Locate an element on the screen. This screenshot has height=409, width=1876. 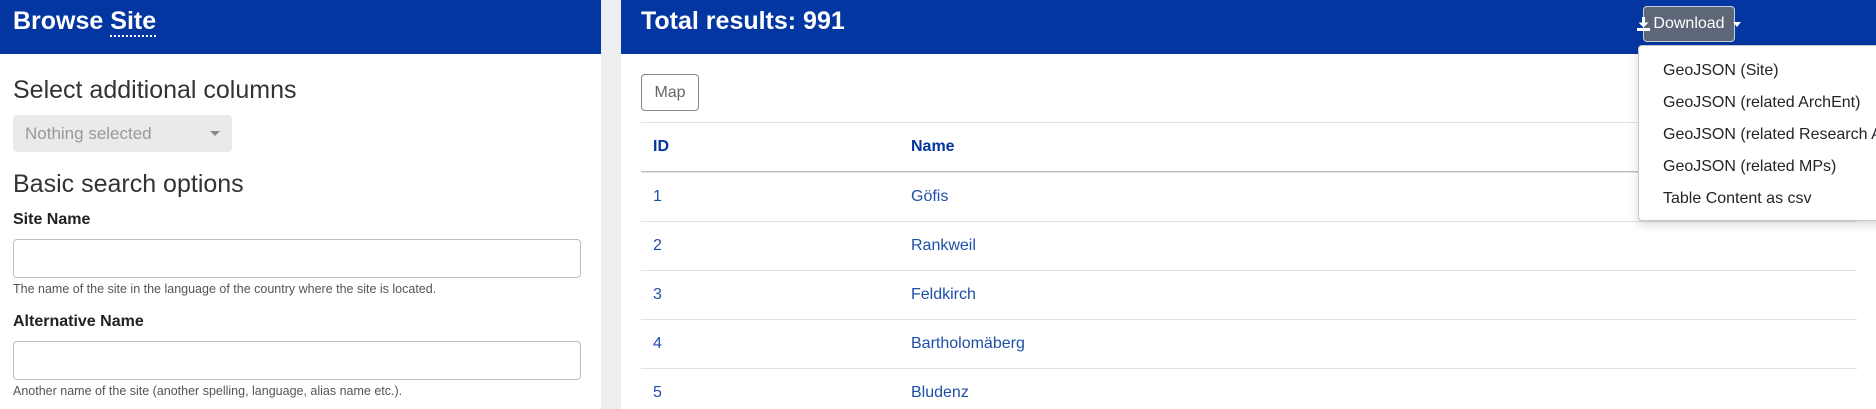
select-placeholder: Nothing selected is located at coordinates (88, 133).